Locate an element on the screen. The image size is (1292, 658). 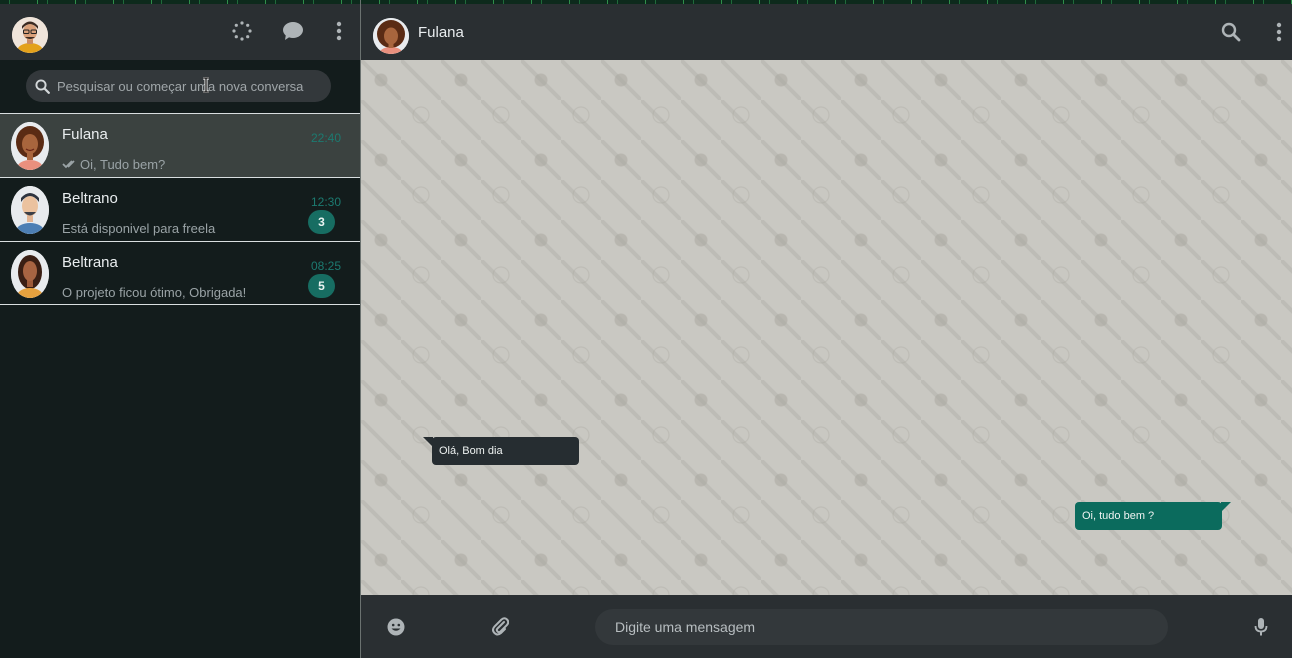
unread-badge: 5 is located at coordinates (321, 286).